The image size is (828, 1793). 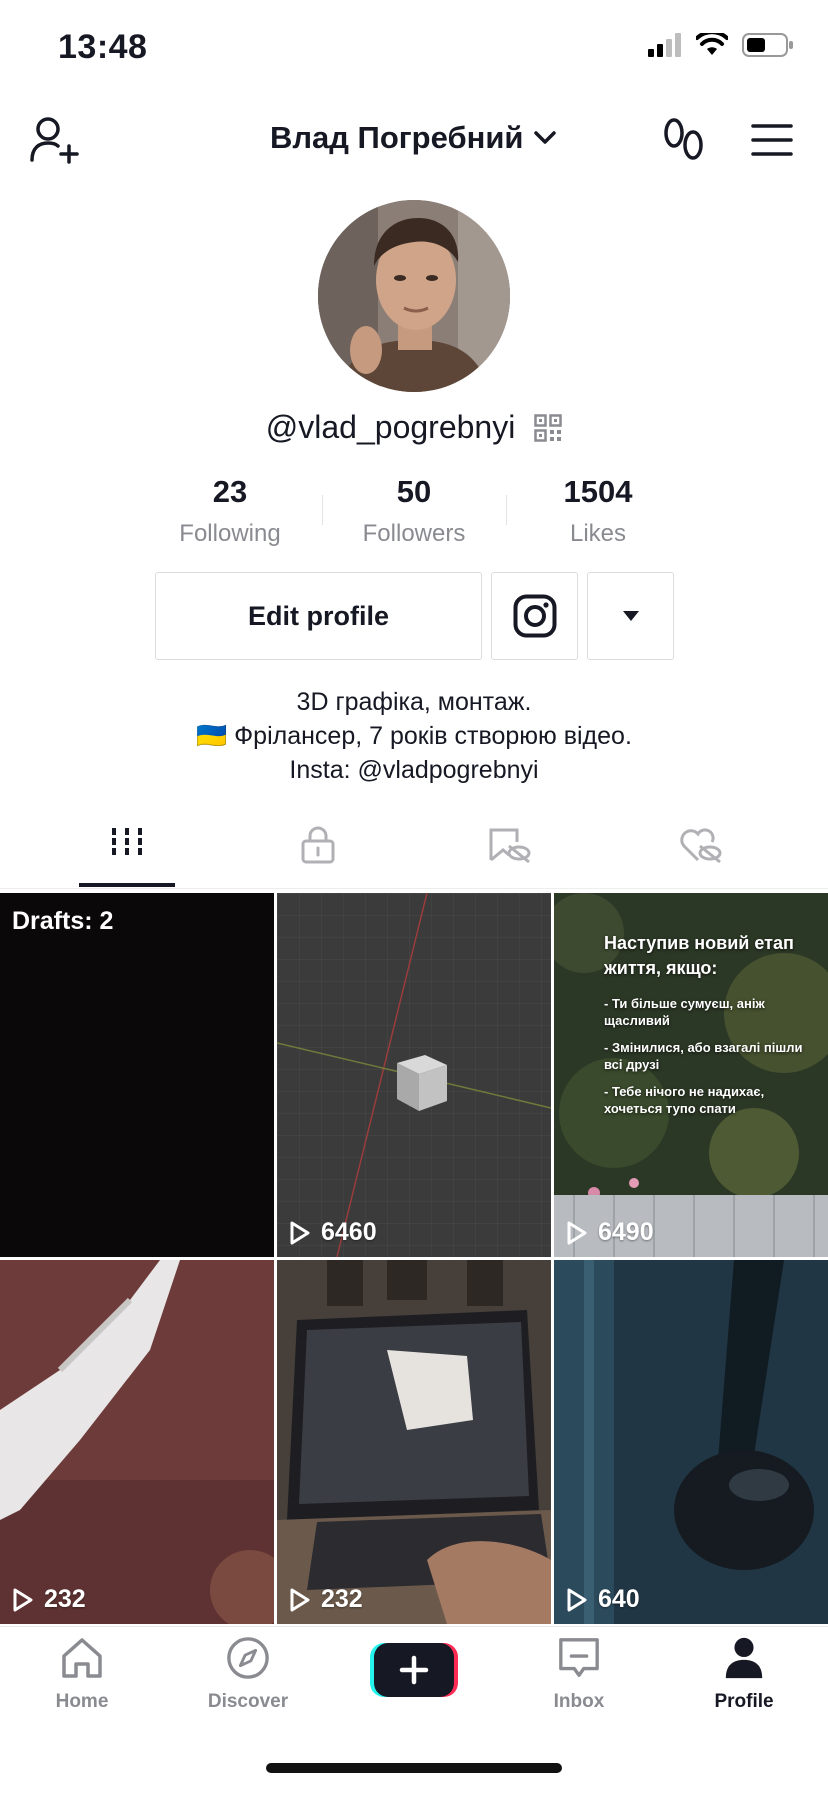 What do you see at coordinates (230, 533) in the screenshot?
I see `stat-label: Following` at bounding box center [230, 533].